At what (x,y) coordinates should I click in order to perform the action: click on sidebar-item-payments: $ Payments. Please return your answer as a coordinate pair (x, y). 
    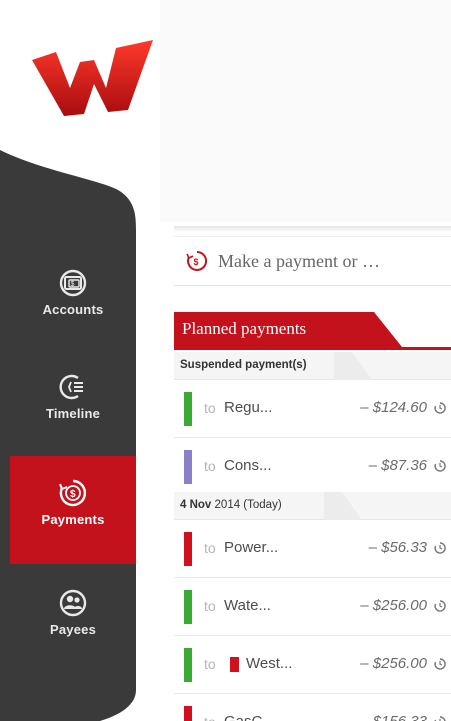
    Looking at the image, I should click on (73, 510).